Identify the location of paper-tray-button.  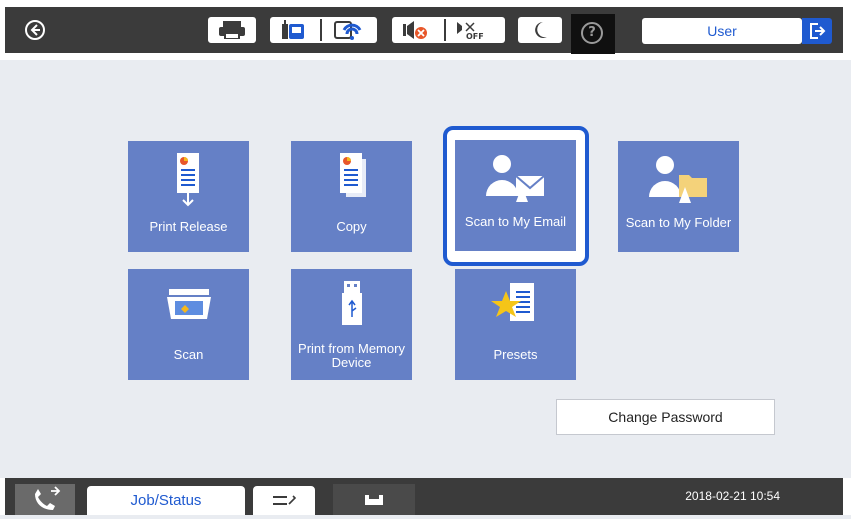
(374, 499).